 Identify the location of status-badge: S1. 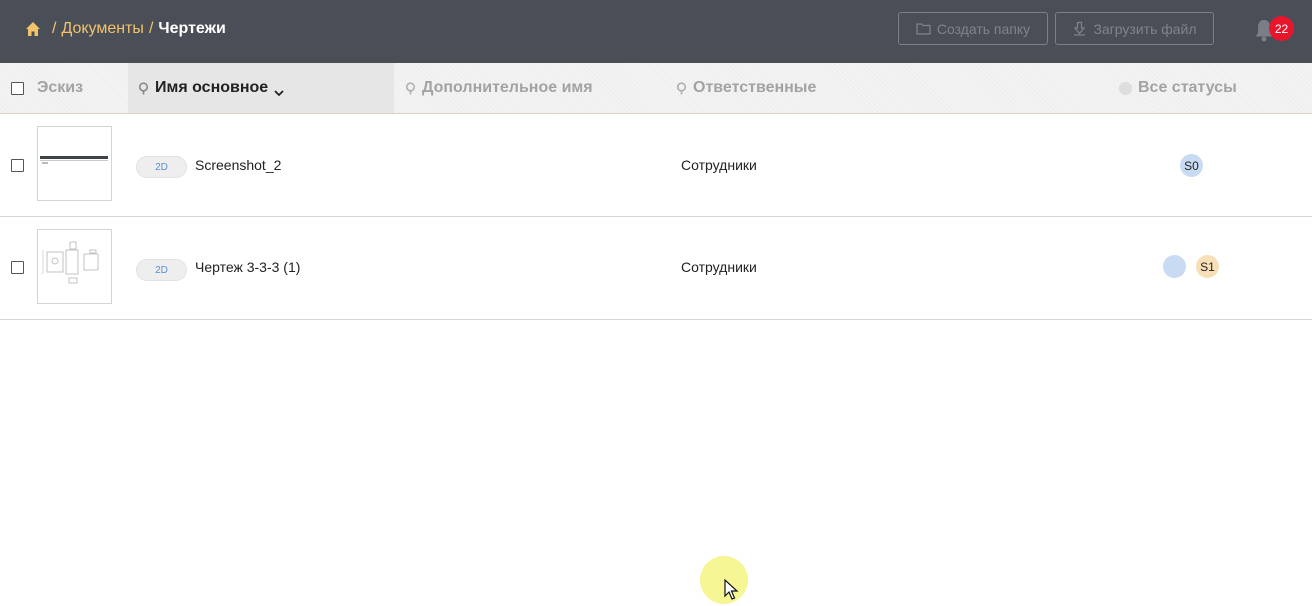
(1207, 266).